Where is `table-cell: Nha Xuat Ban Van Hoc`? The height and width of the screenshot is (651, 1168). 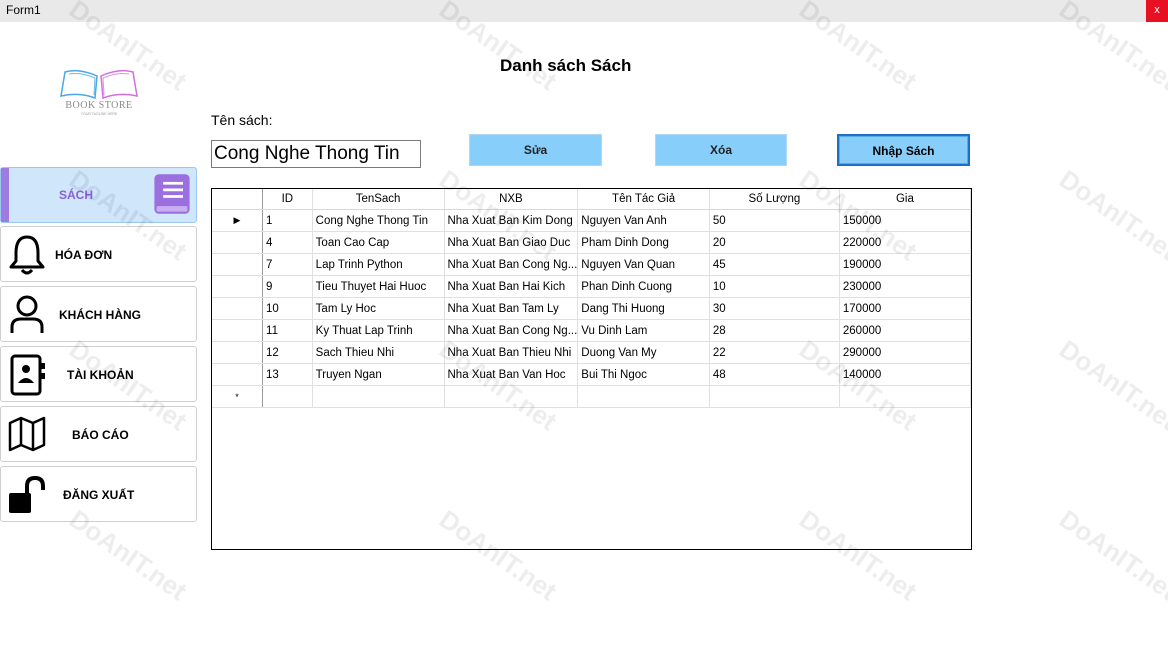
table-cell: Nha Xuat Ban Van Hoc is located at coordinates (511, 374).